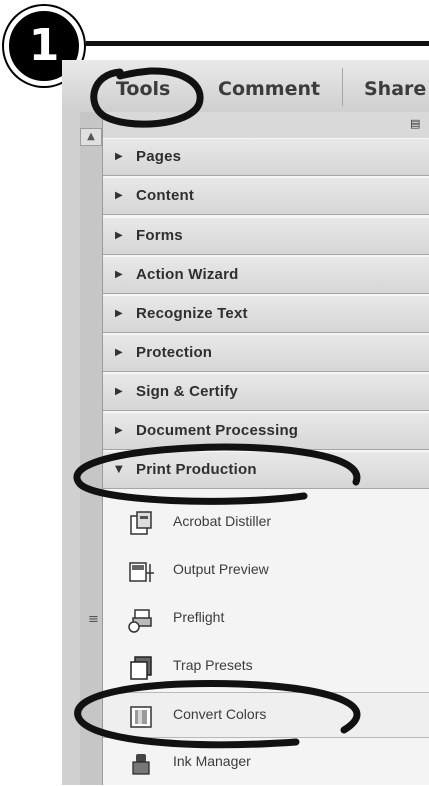 The image size is (429, 786). I want to click on panel-scrollbar, so click(91, 448).